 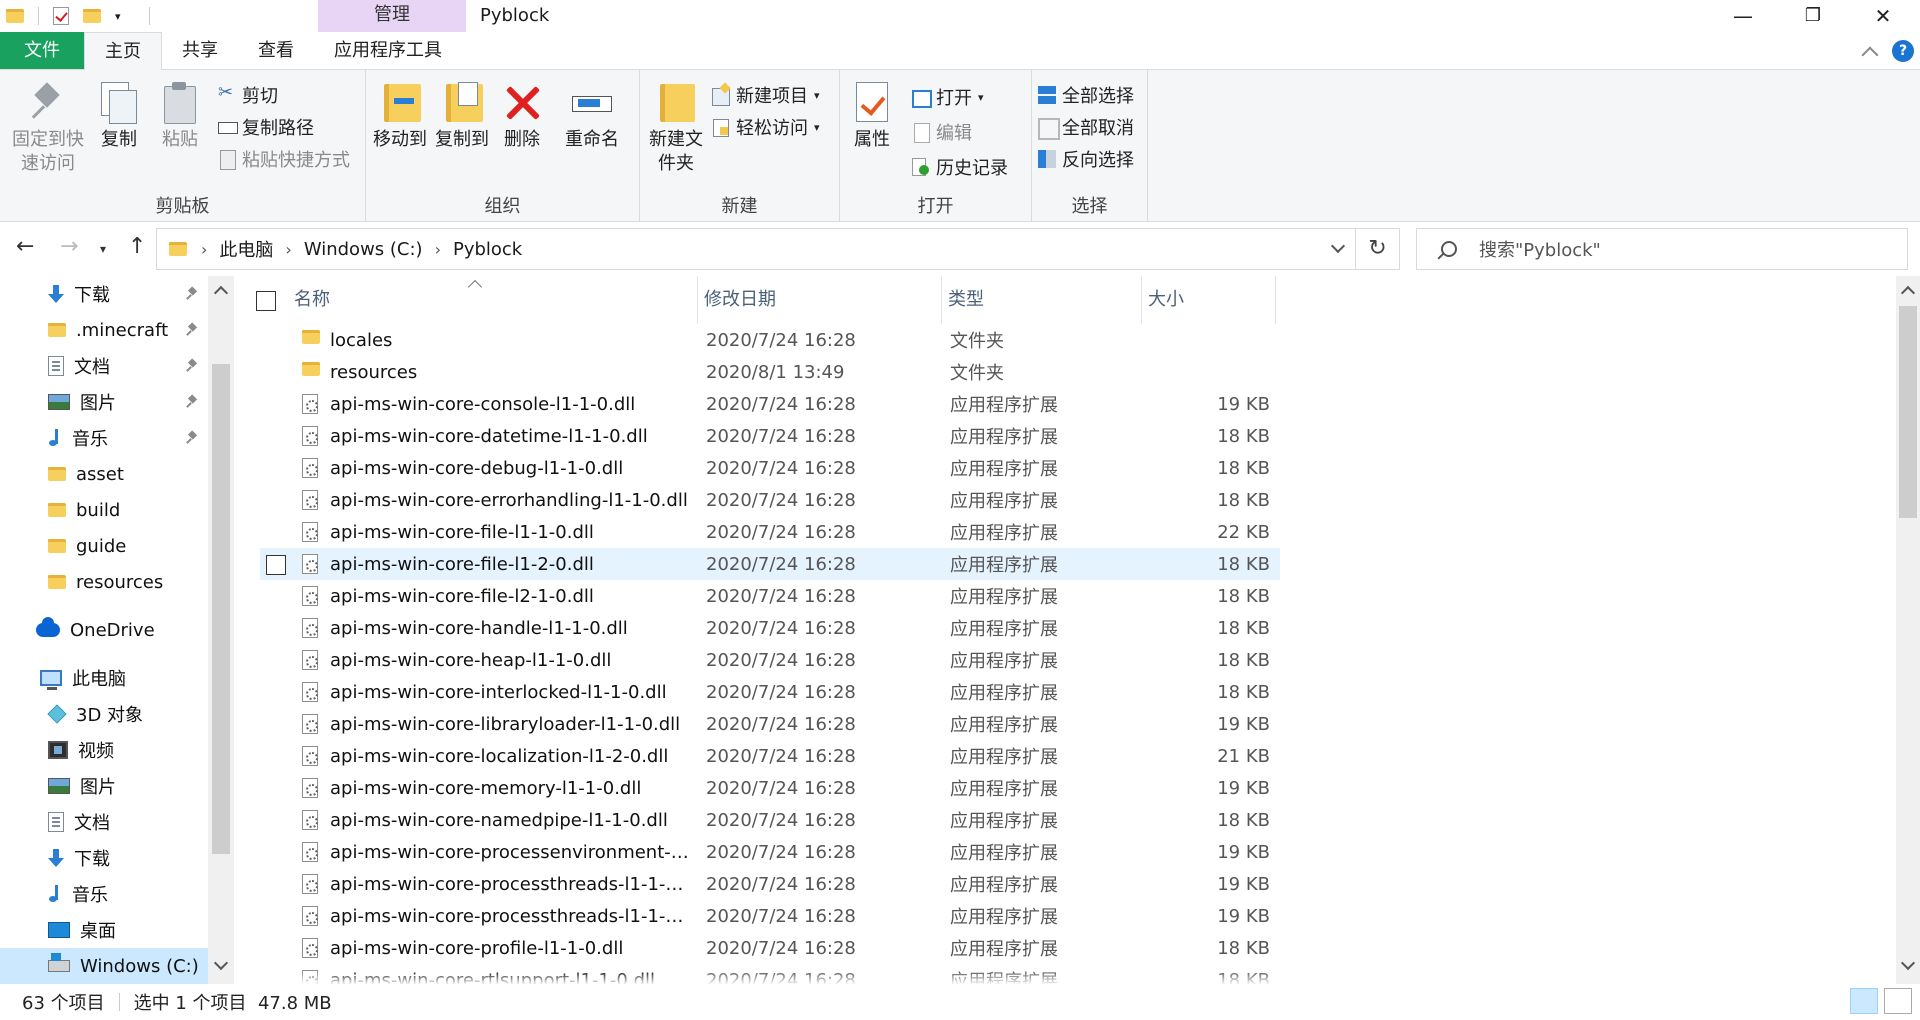 I want to click on pin-quick-access-button: 固定到快速访问, so click(x=48, y=128).